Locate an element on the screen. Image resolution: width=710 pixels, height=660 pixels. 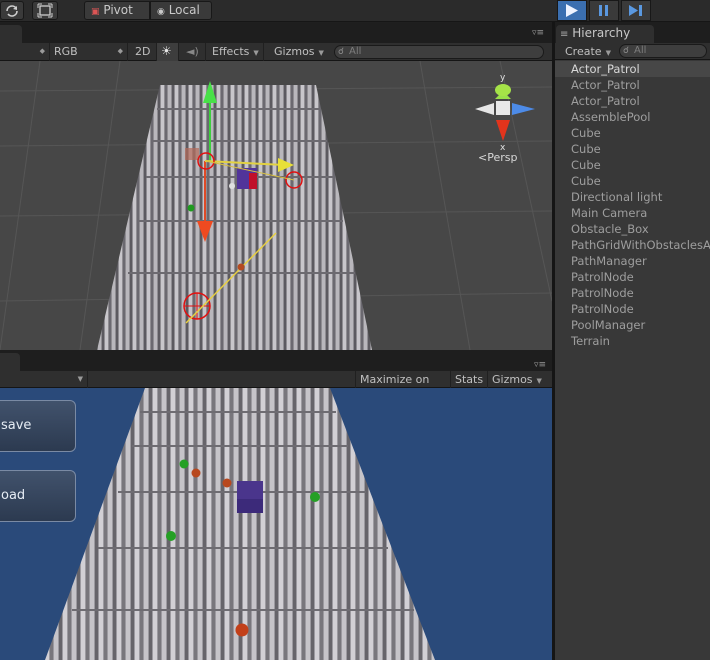
list-item: AssemblePool is located at coordinates (632, 117).